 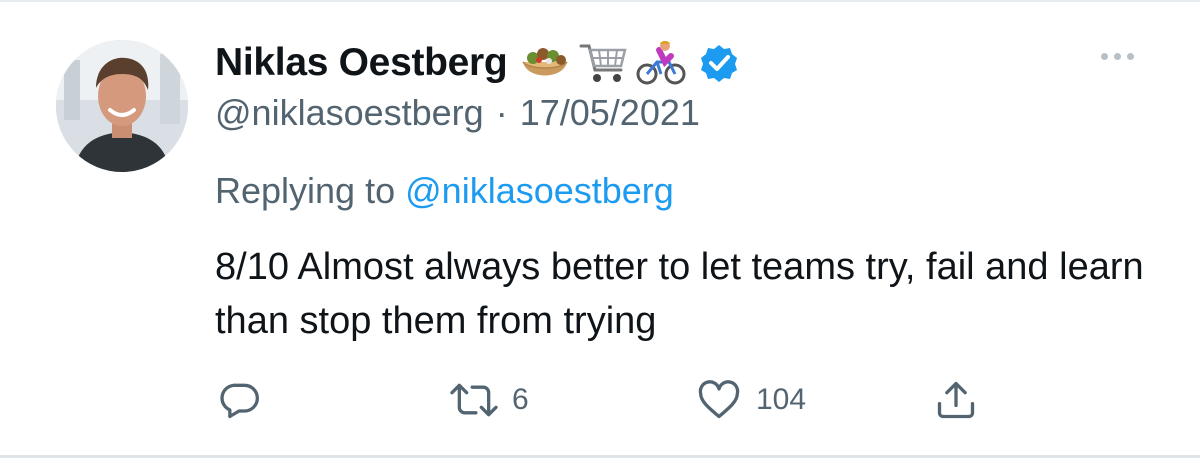 What do you see at coordinates (600, 1) in the screenshot?
I see `top-divider` at bounding box center [600, 1].